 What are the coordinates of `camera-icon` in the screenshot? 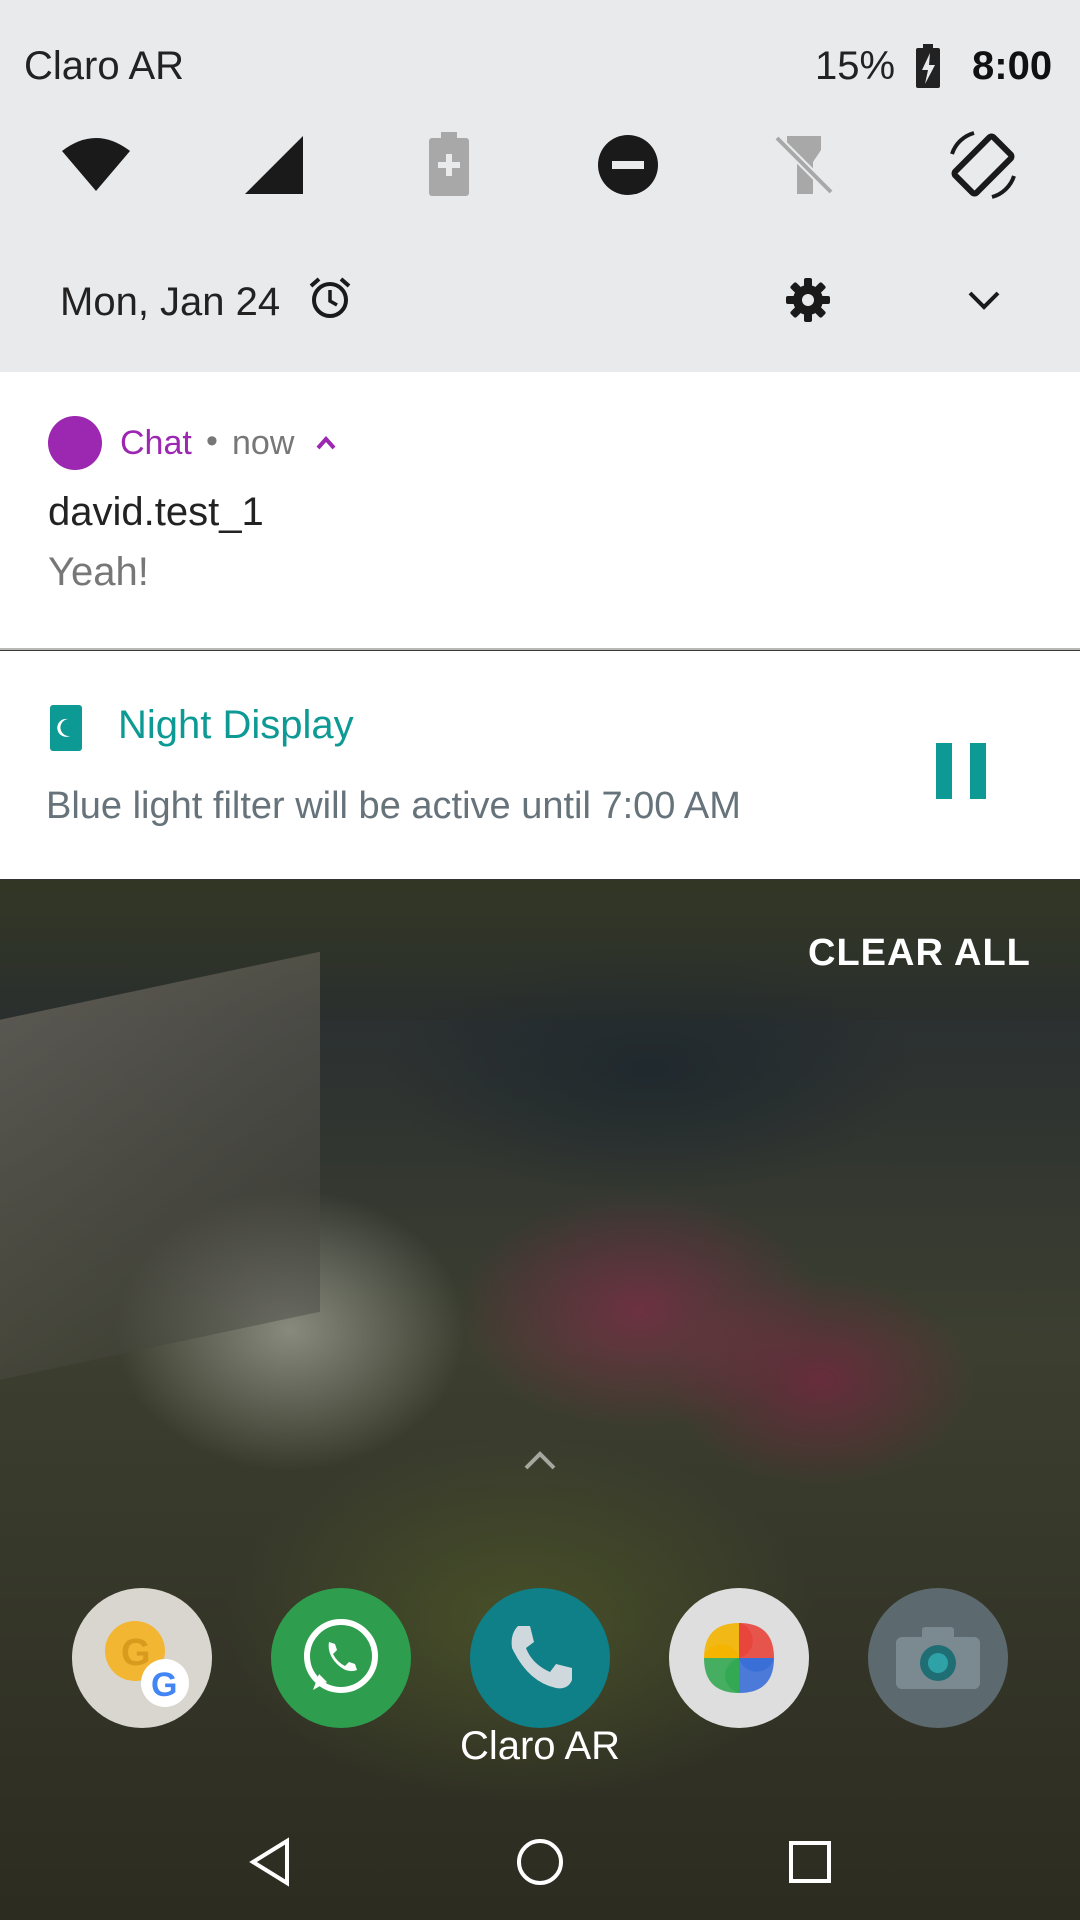 It's located at (938, 1658).